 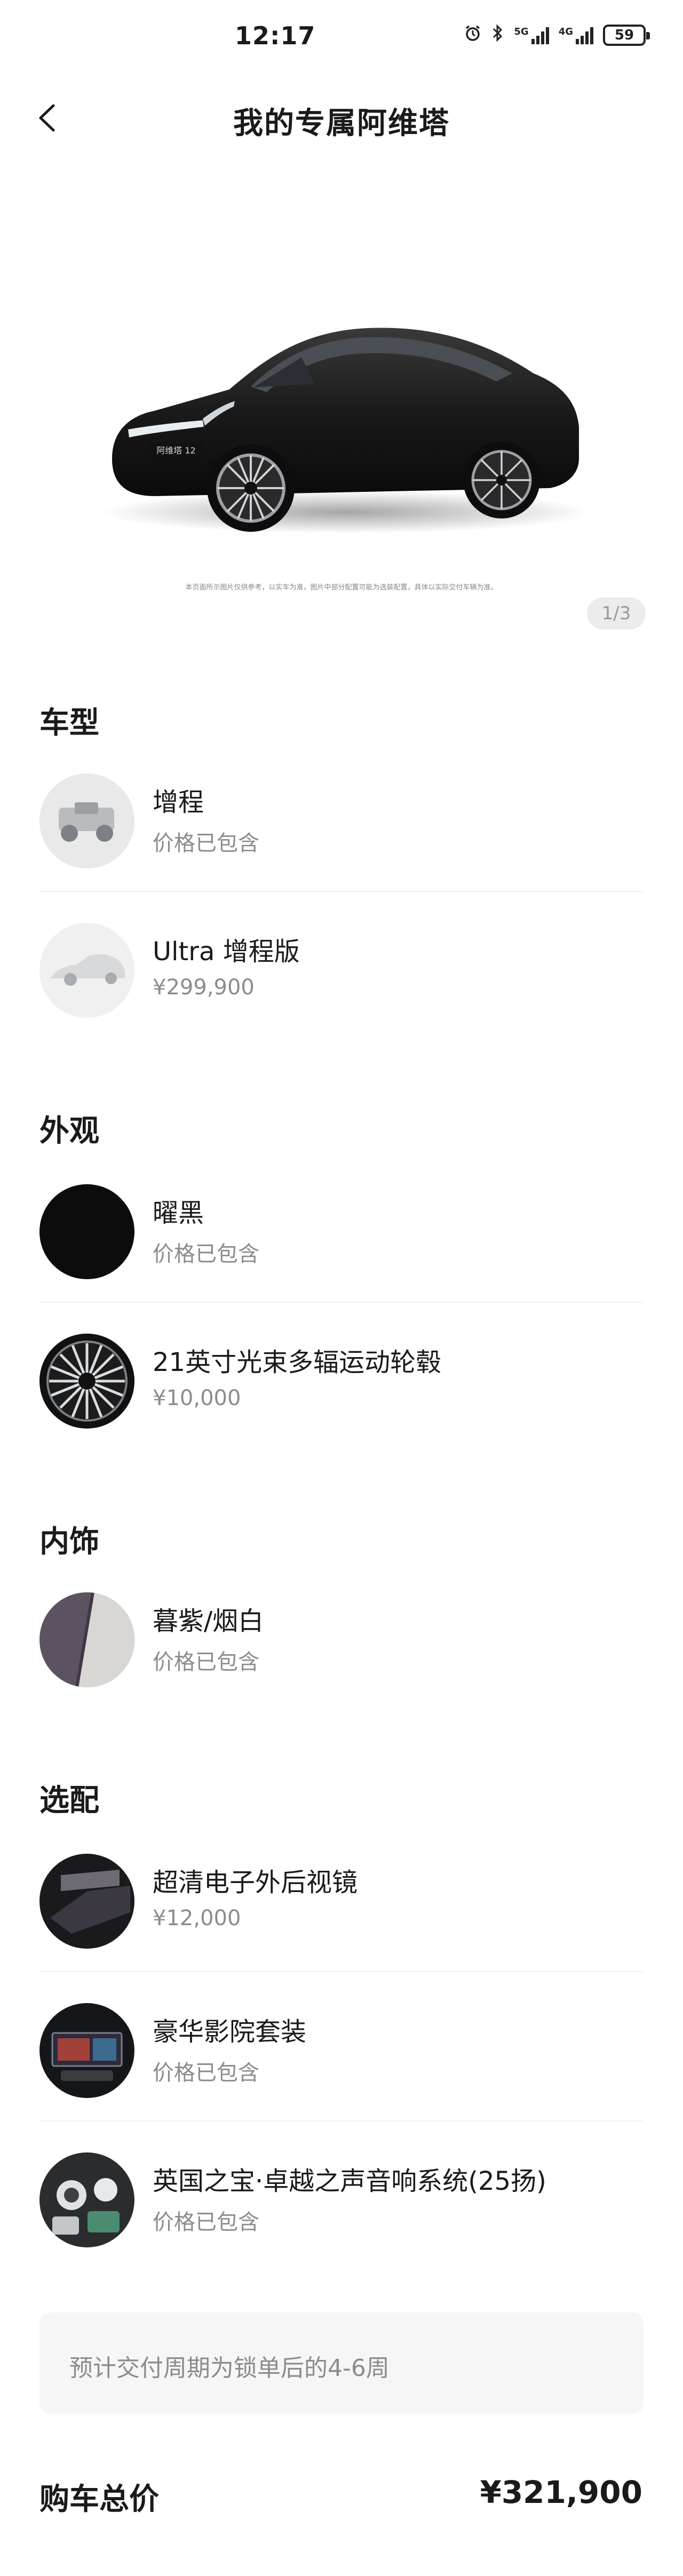 I want to click on option-item: 英国之宝·卓越之声音响系统(25扬) 价格已包含, so click(x=340, y=2200).